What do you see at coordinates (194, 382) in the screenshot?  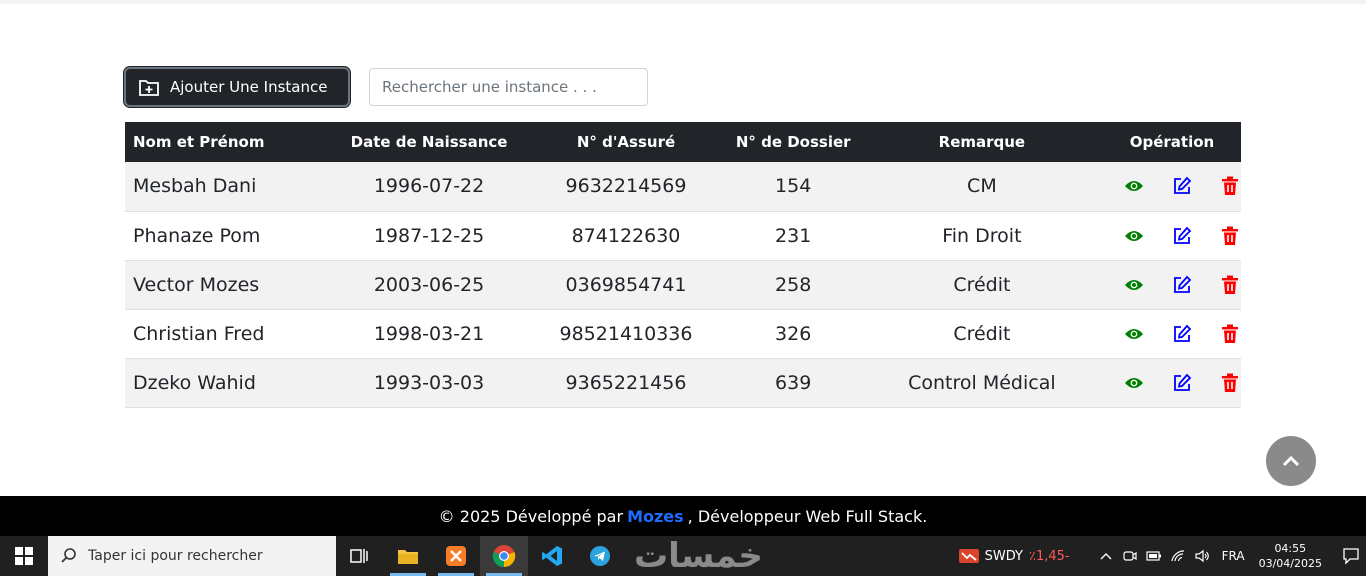 I see `cell-name: Dzeko Wahid` at bounding box center [194, 382].